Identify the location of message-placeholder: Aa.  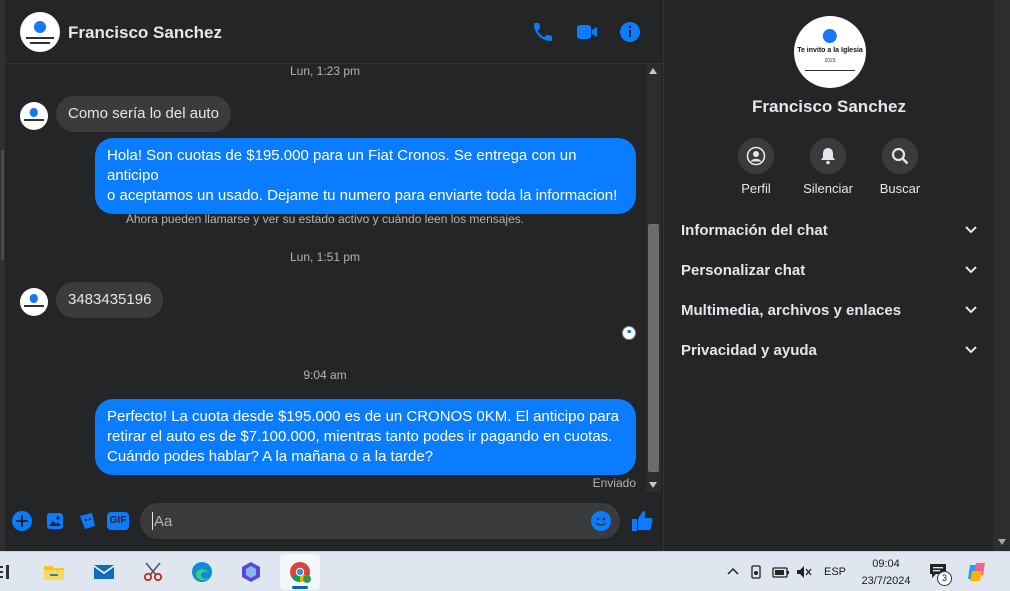
(163, 521).